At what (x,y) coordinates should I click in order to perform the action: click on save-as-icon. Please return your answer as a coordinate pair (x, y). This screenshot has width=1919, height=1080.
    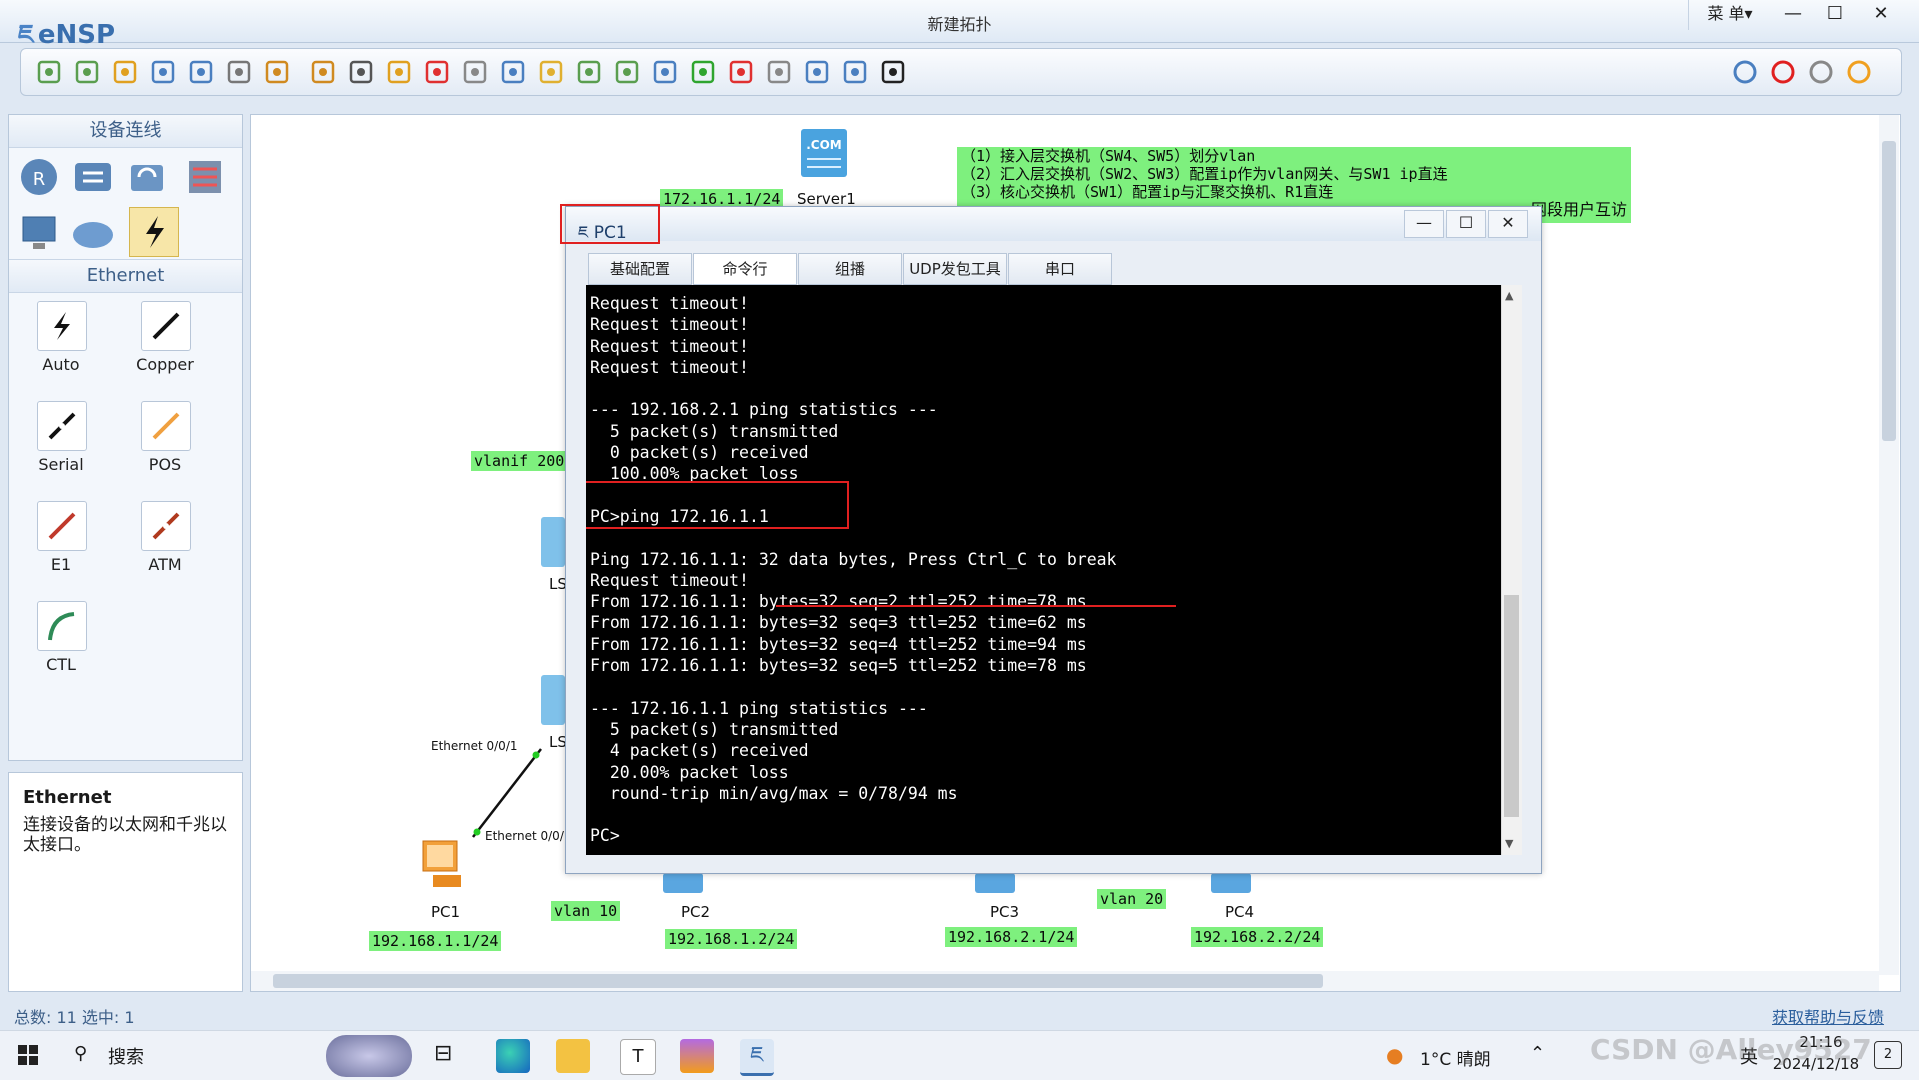
    Looking at the image, I should click on (201, 72).